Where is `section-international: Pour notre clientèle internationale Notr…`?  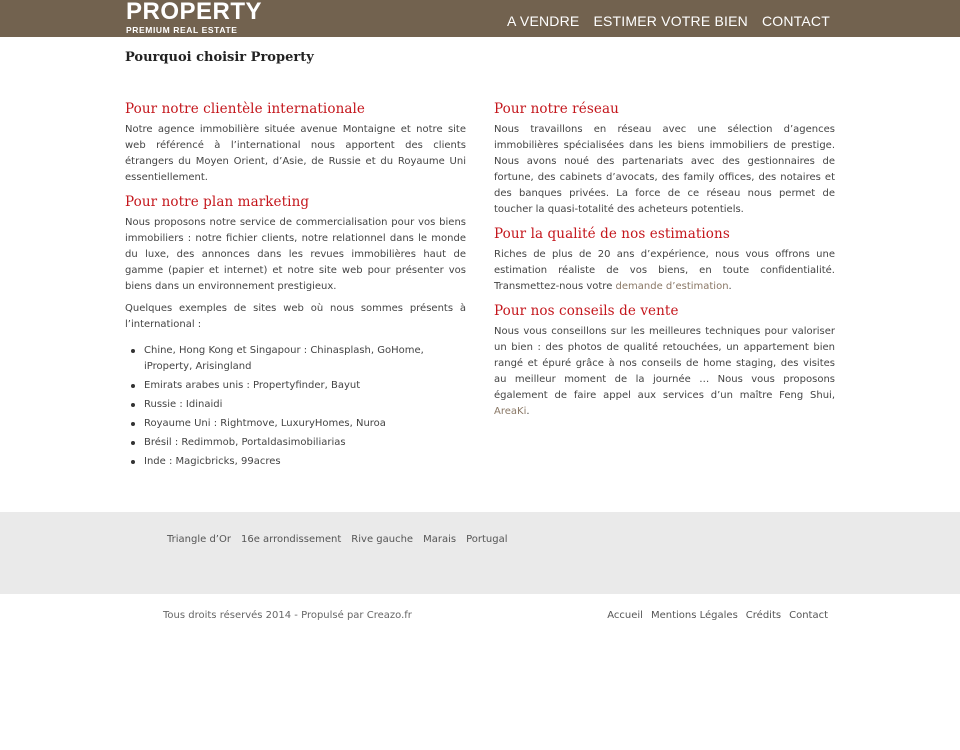
section-international: Pour notre clientèle internationale Notr… is located at coordinates (295, 143).